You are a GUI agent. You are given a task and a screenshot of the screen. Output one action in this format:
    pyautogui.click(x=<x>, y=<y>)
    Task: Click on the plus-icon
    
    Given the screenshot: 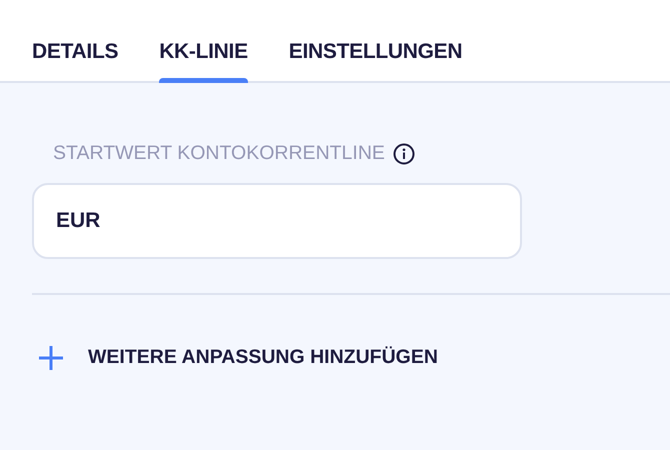 What is the action you would take?
    pyautogui.click(x=51, y=357)
    